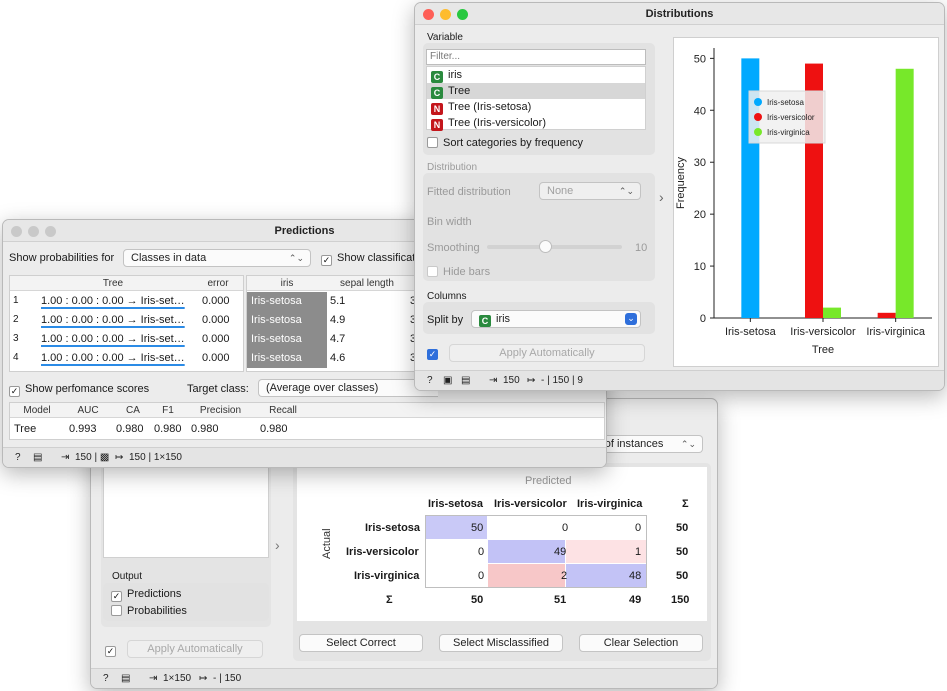  I want to click on target-class-combo: (Average over classes), so click(348, 388).